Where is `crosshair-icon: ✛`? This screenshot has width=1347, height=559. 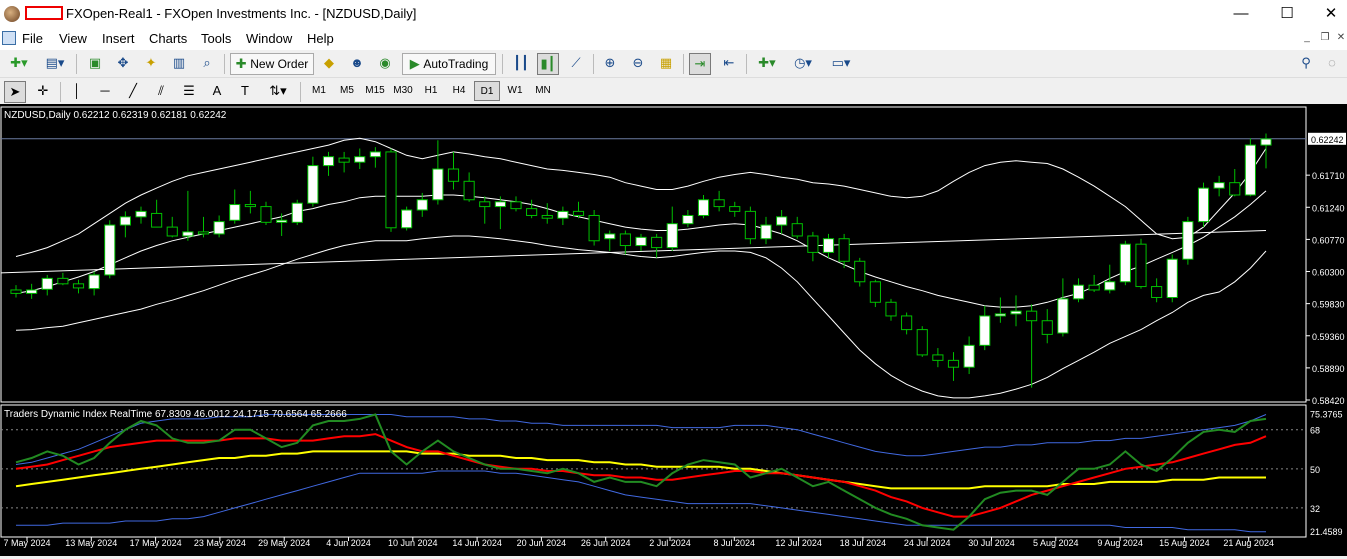 crosshair-icon: ✛ is located at coordinates (43, 92).